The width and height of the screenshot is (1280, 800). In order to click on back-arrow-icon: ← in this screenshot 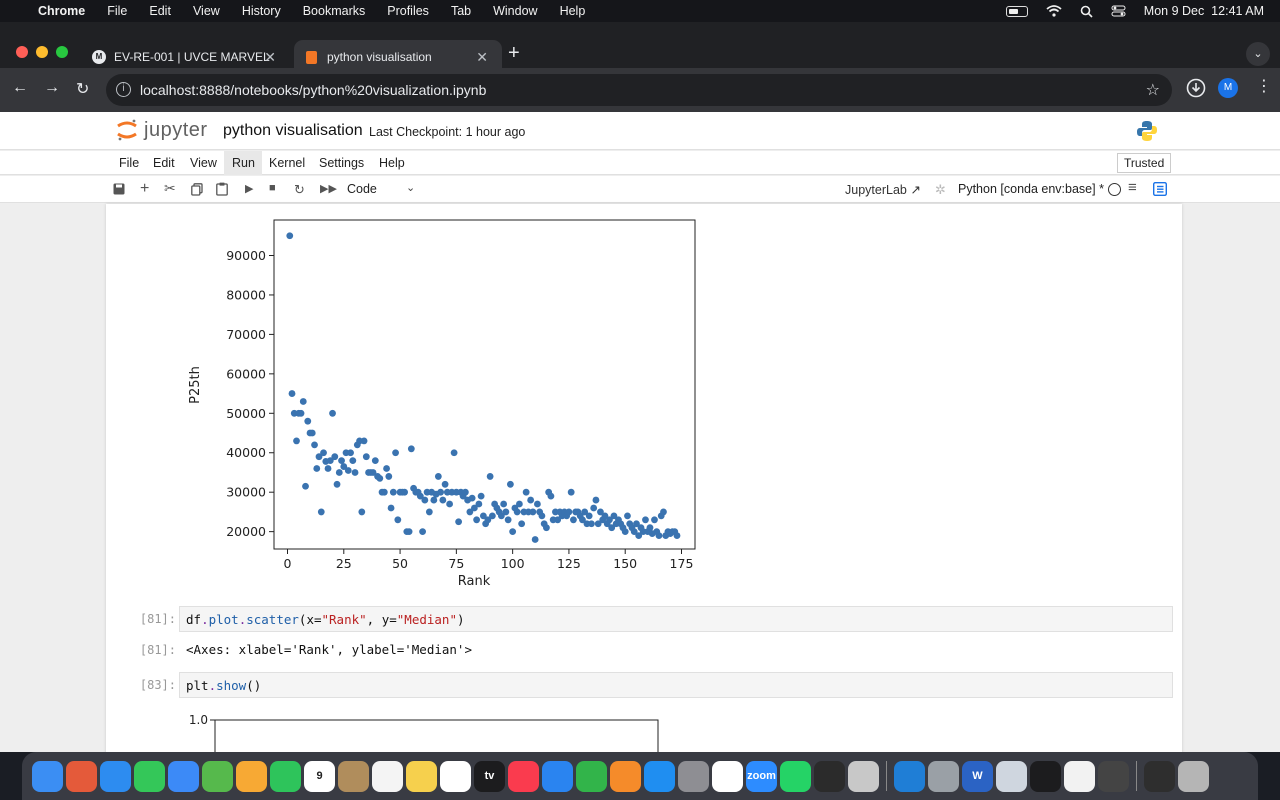, I will do `click(20, 88)`.